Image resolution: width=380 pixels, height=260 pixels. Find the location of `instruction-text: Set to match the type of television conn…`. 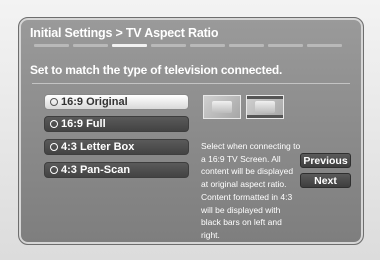

instruction-text: Set to match the type of television conn… is located at coordinates (156, 70).